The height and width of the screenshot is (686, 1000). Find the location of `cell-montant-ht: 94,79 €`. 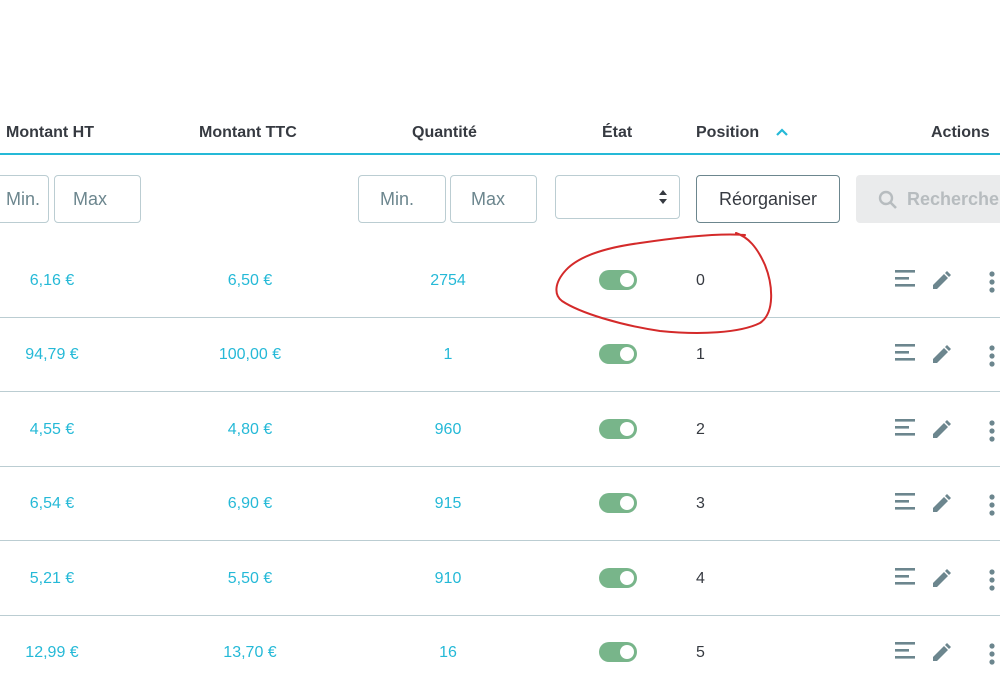

cell-montant-ht: 94,79 € is located at coordinates (52, 355).